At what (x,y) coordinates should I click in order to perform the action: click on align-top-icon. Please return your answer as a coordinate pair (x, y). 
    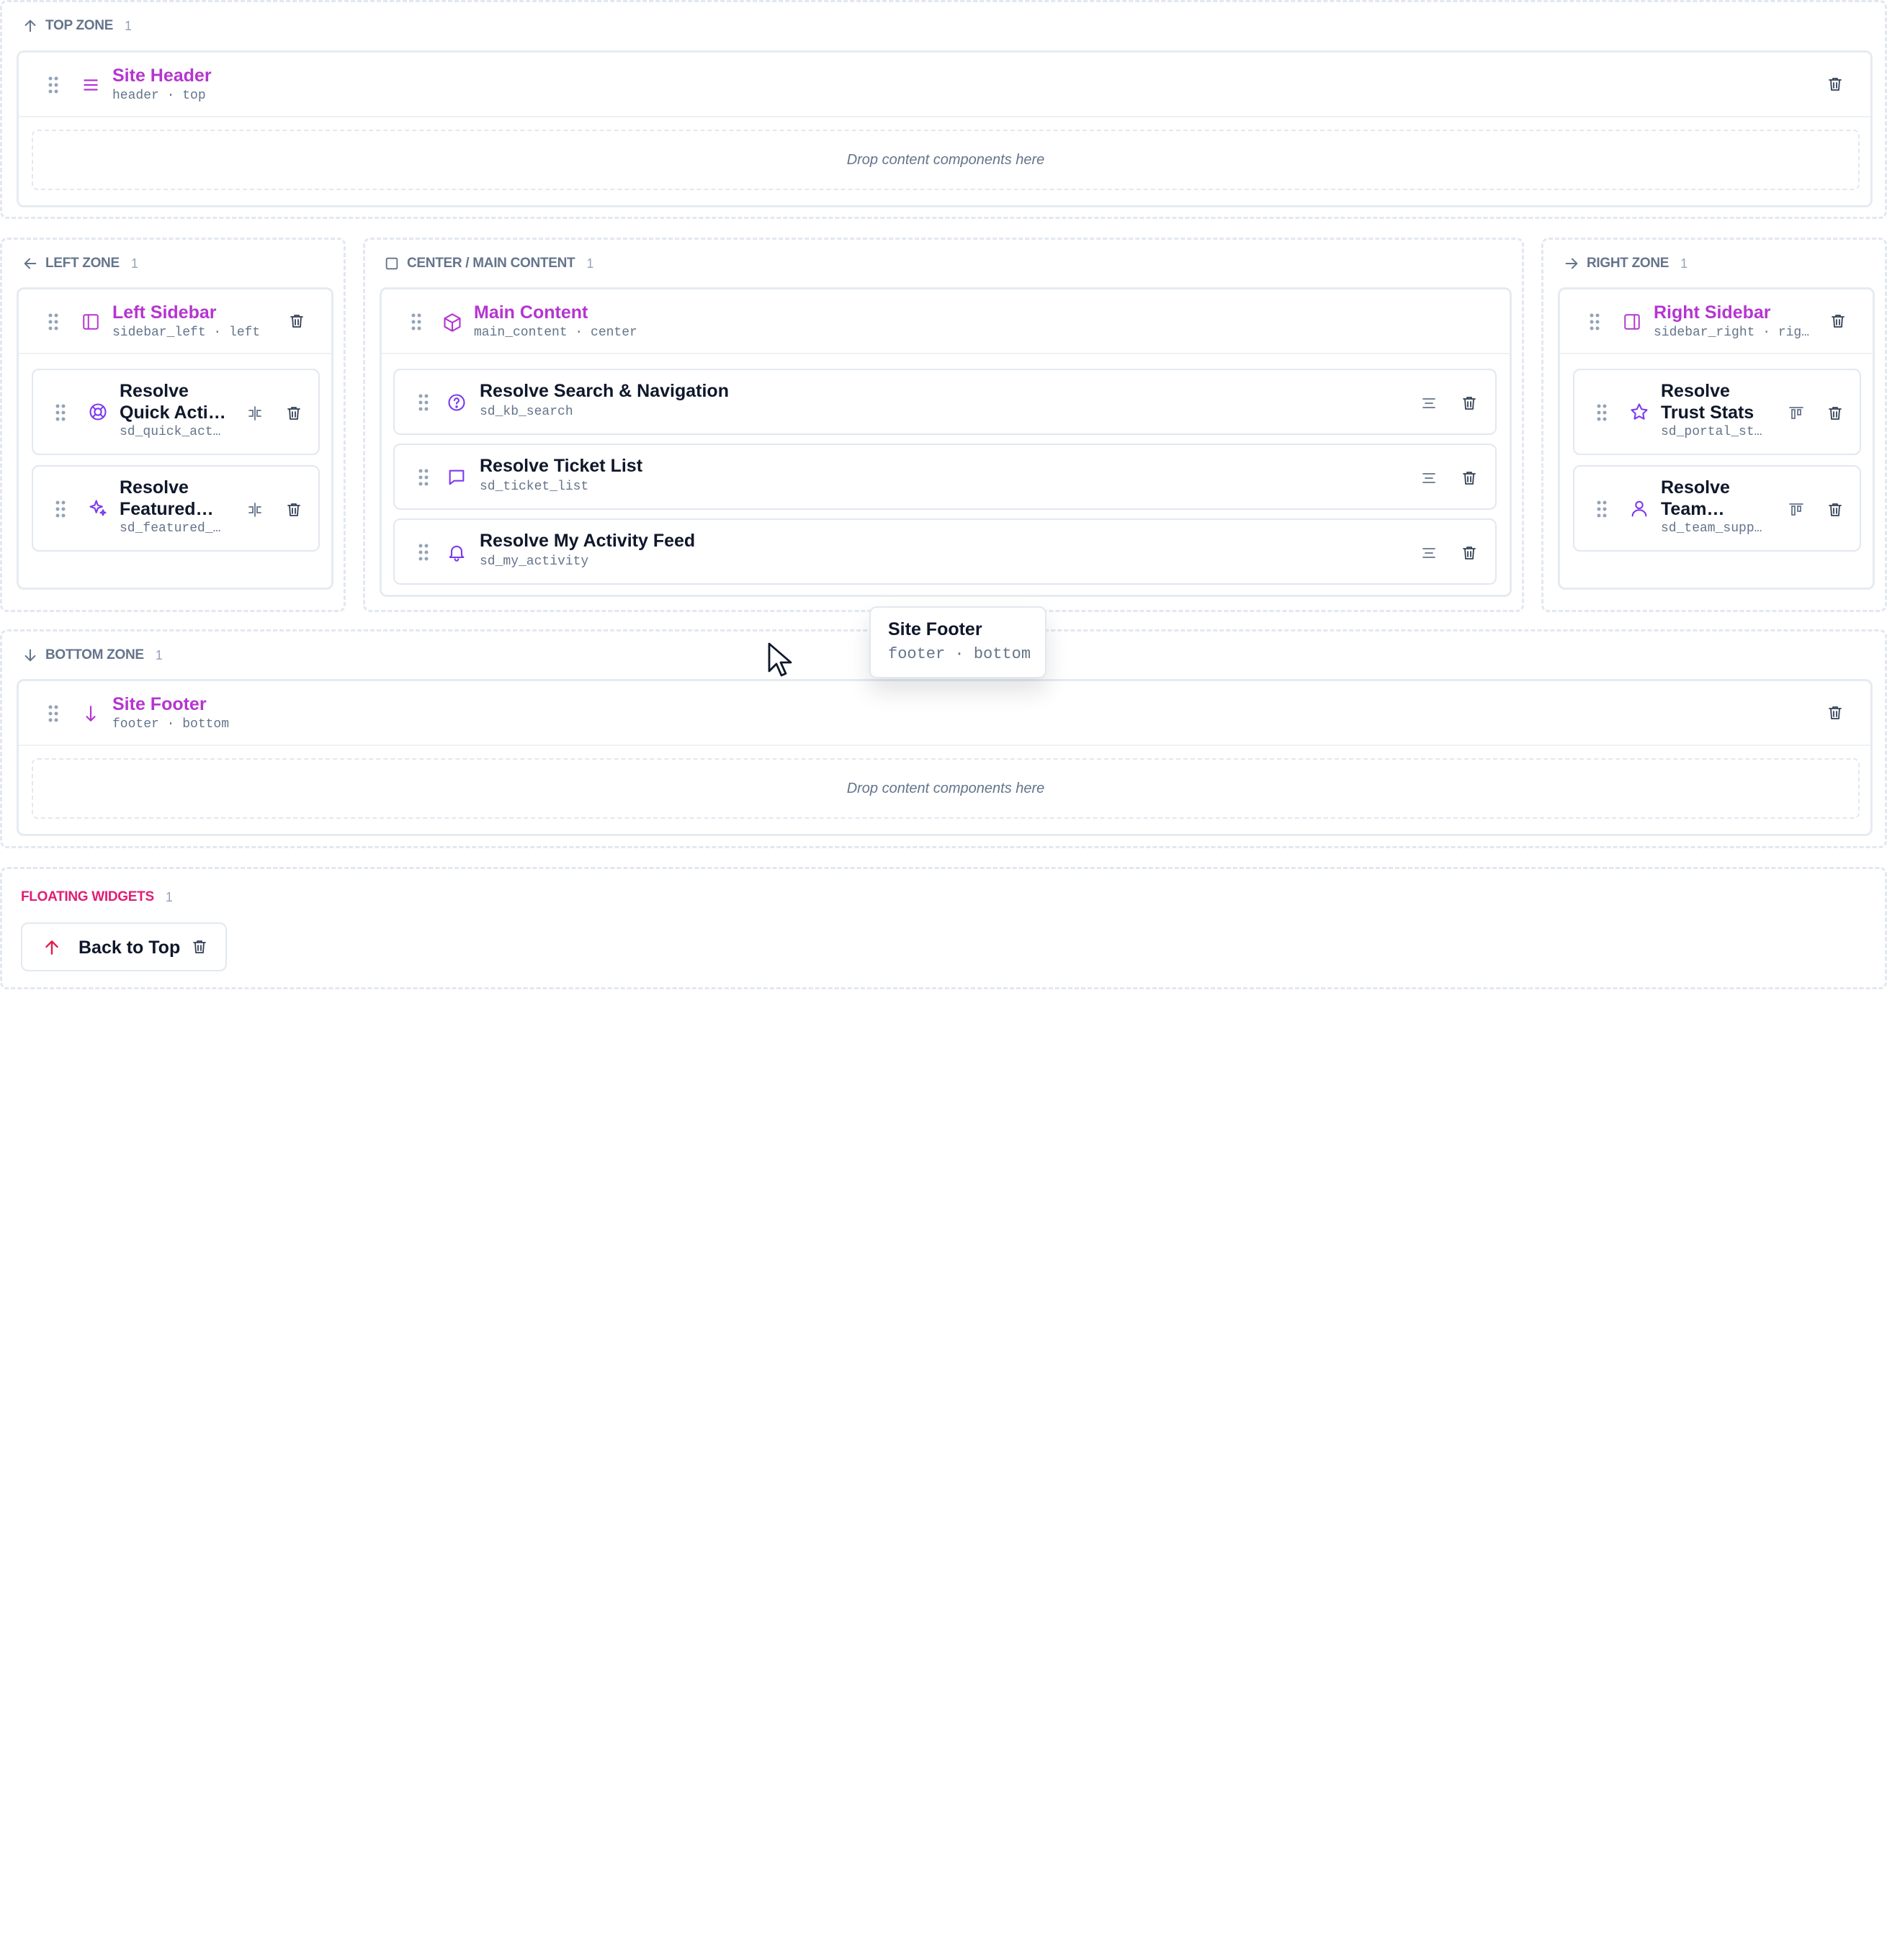
    Looking at the image, I should click on (1796, 509).